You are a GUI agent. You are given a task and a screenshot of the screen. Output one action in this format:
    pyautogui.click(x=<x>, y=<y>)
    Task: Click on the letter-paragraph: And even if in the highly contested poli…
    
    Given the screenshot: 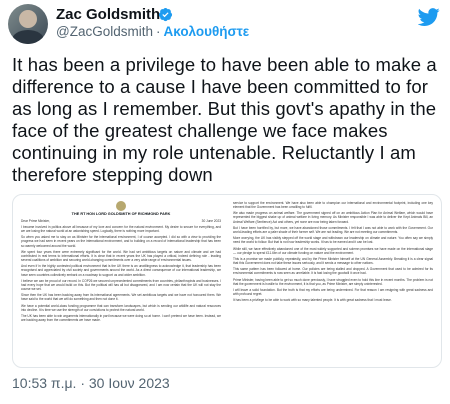 What is the action you would take?
    pyautogui.click(x=121, y=270)
    